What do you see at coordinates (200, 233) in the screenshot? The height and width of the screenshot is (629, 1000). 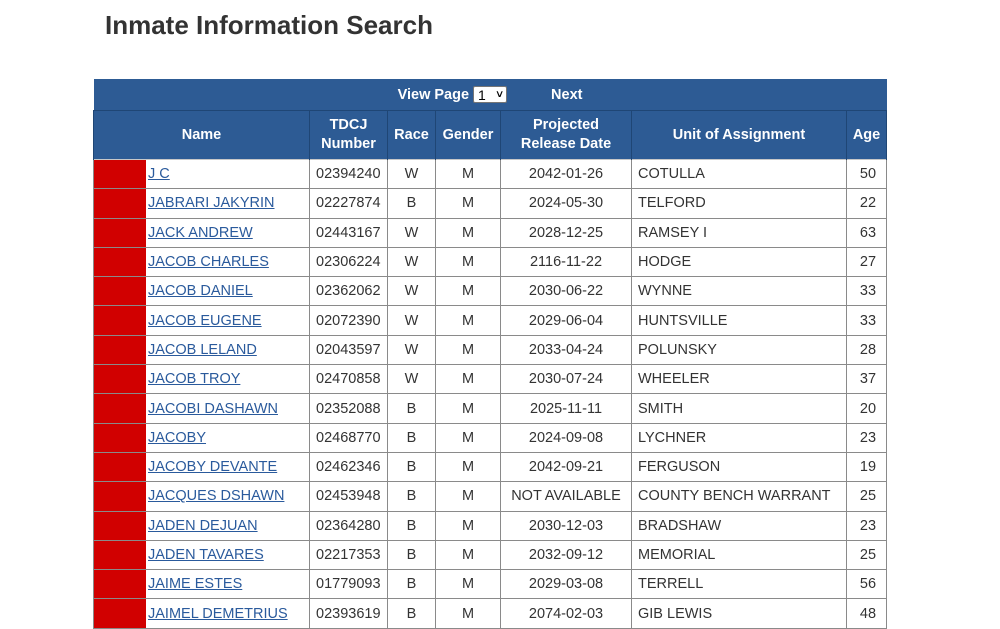 I see `inmate-name-link: JACK ANDREW` at bounding box center [200, 233].